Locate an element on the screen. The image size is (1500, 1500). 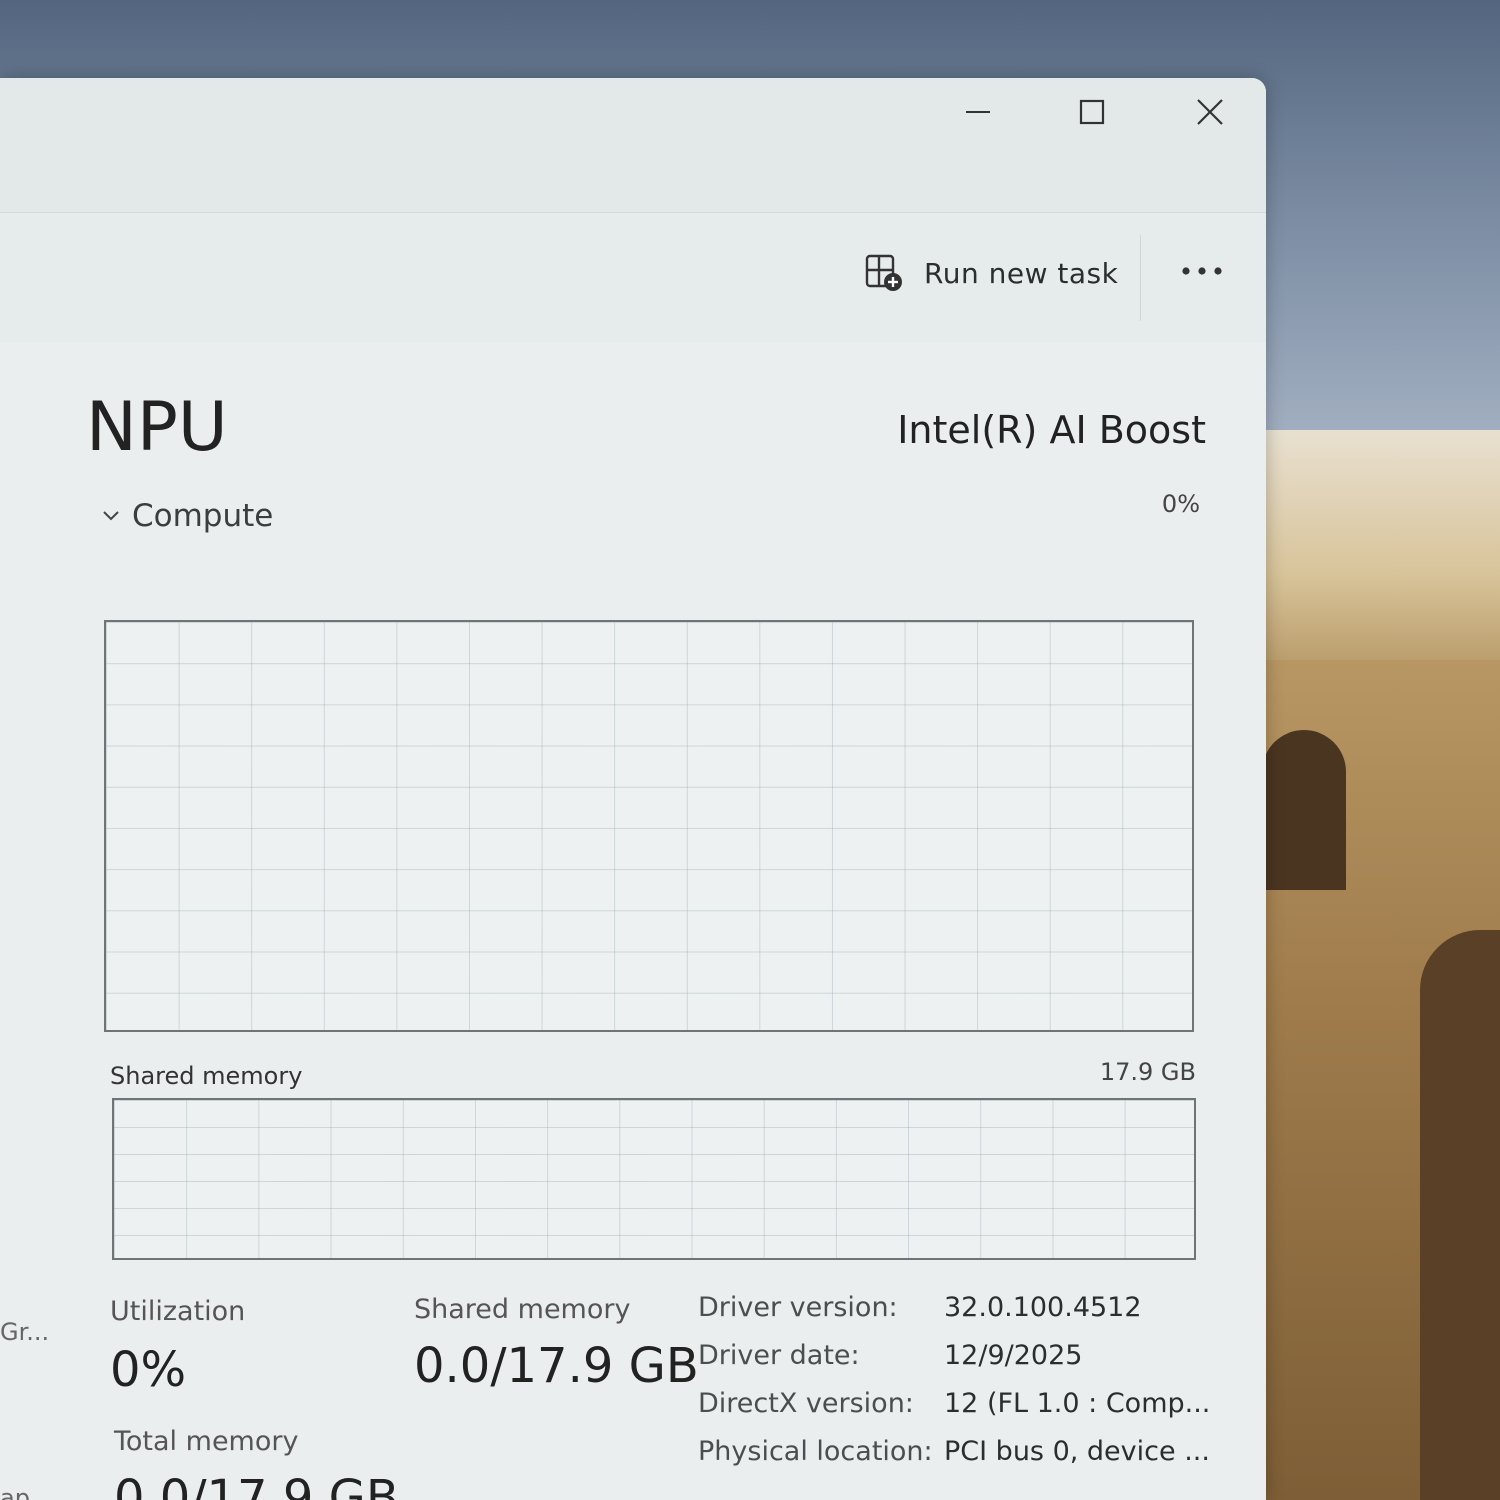
minimize-icon is located at coordinates (978, 112).